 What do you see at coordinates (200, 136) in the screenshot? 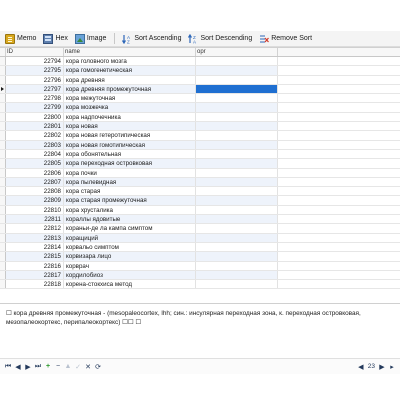
I see `table-row: 22802 кора новая гетеротипическая` at bounding box center [200, 136].